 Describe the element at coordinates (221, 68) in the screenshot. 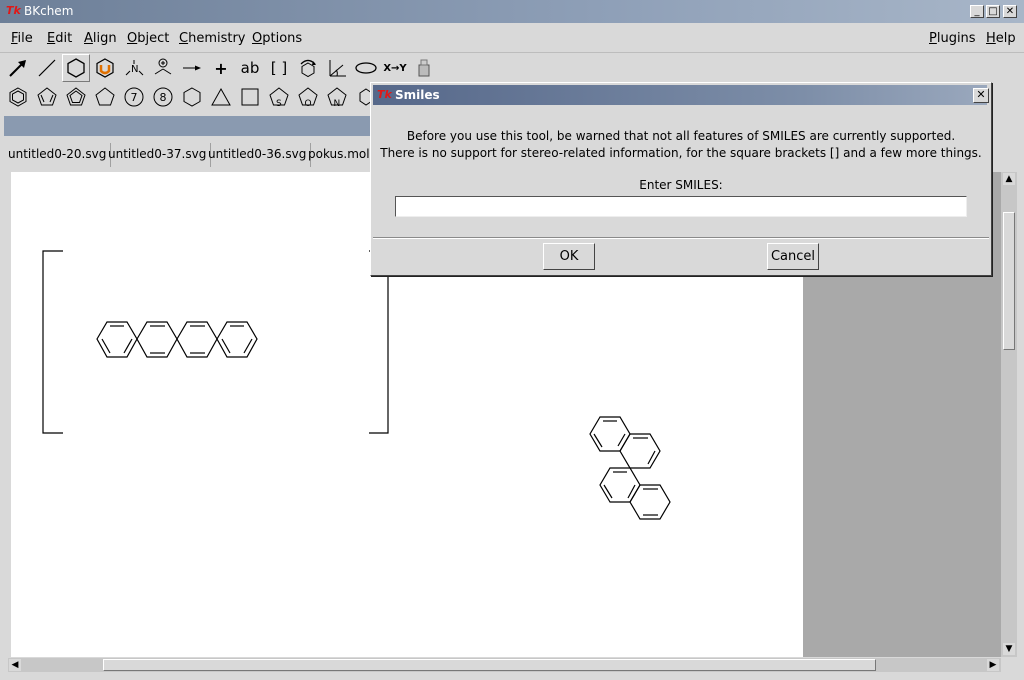

I see `plus-tool: +` at that location.